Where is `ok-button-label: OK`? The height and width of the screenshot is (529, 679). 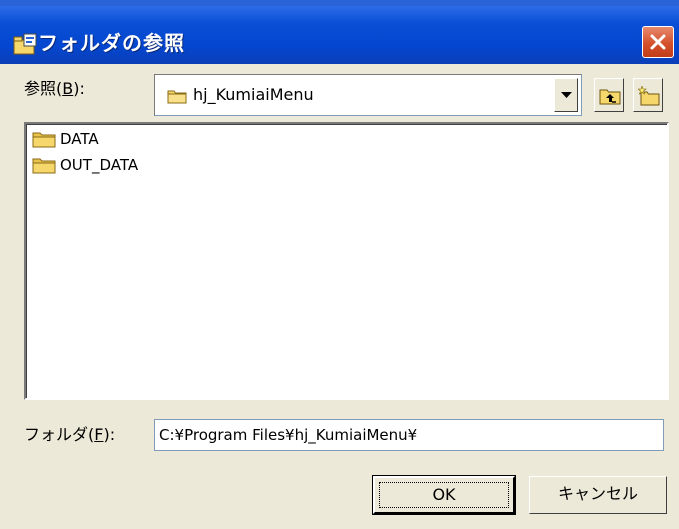 ok-button-label: OK is located at coordinates (444, 494).